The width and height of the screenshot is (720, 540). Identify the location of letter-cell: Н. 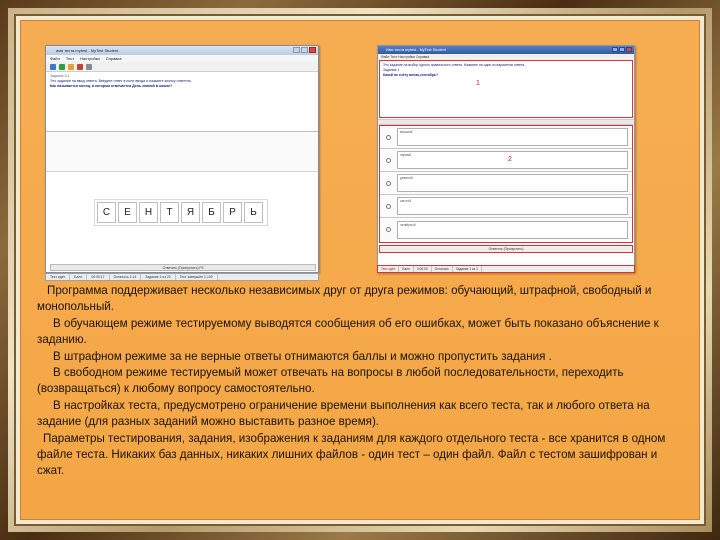
(148, 212).